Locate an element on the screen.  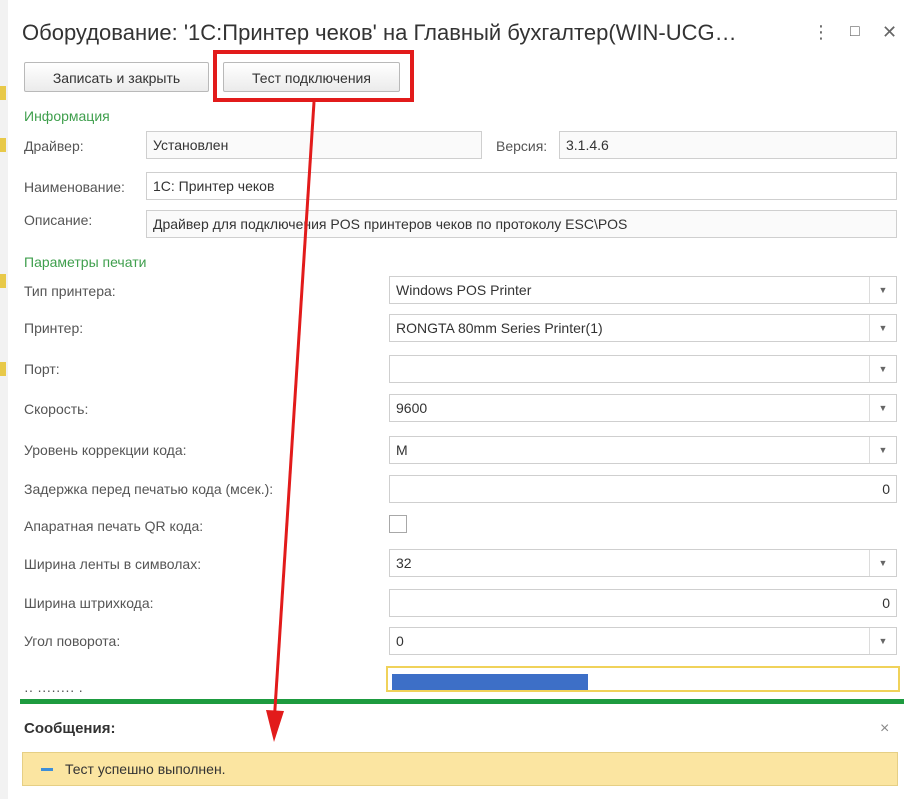
arrow-head is located at coordinates (275, 726).